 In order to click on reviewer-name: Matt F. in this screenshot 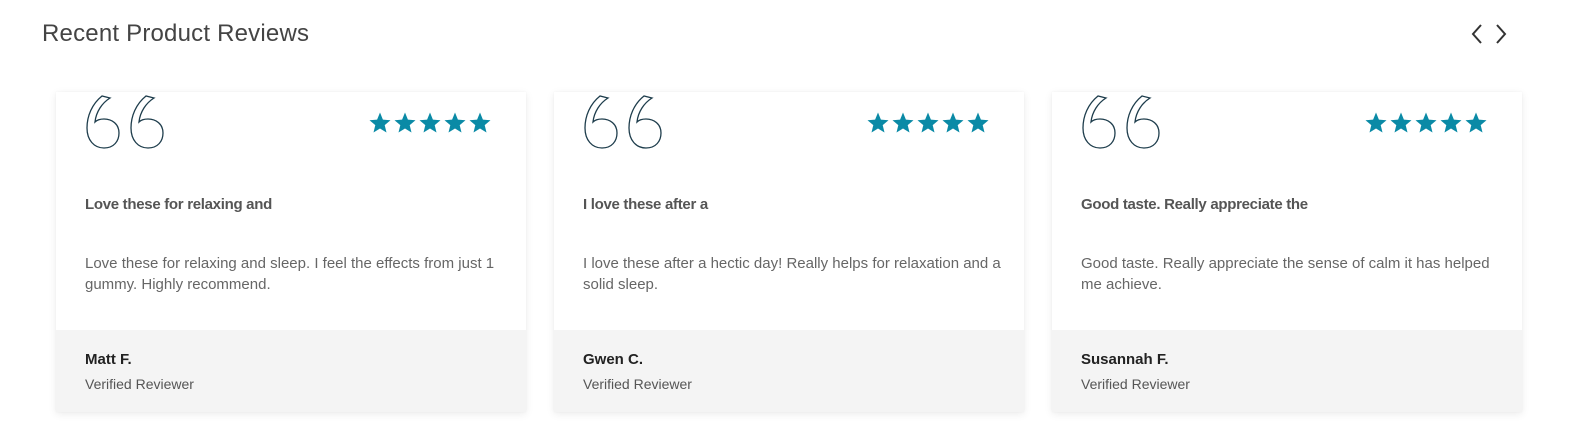, I will do `click(108, 359)`.